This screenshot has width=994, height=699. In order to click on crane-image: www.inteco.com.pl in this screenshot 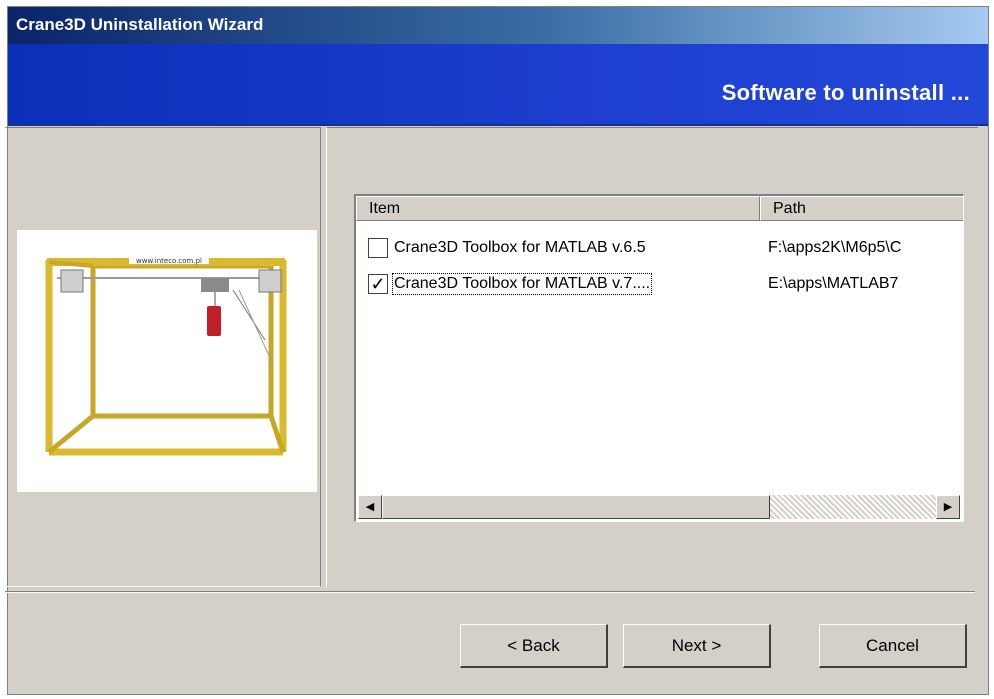, I will do `click(166, 356)`.